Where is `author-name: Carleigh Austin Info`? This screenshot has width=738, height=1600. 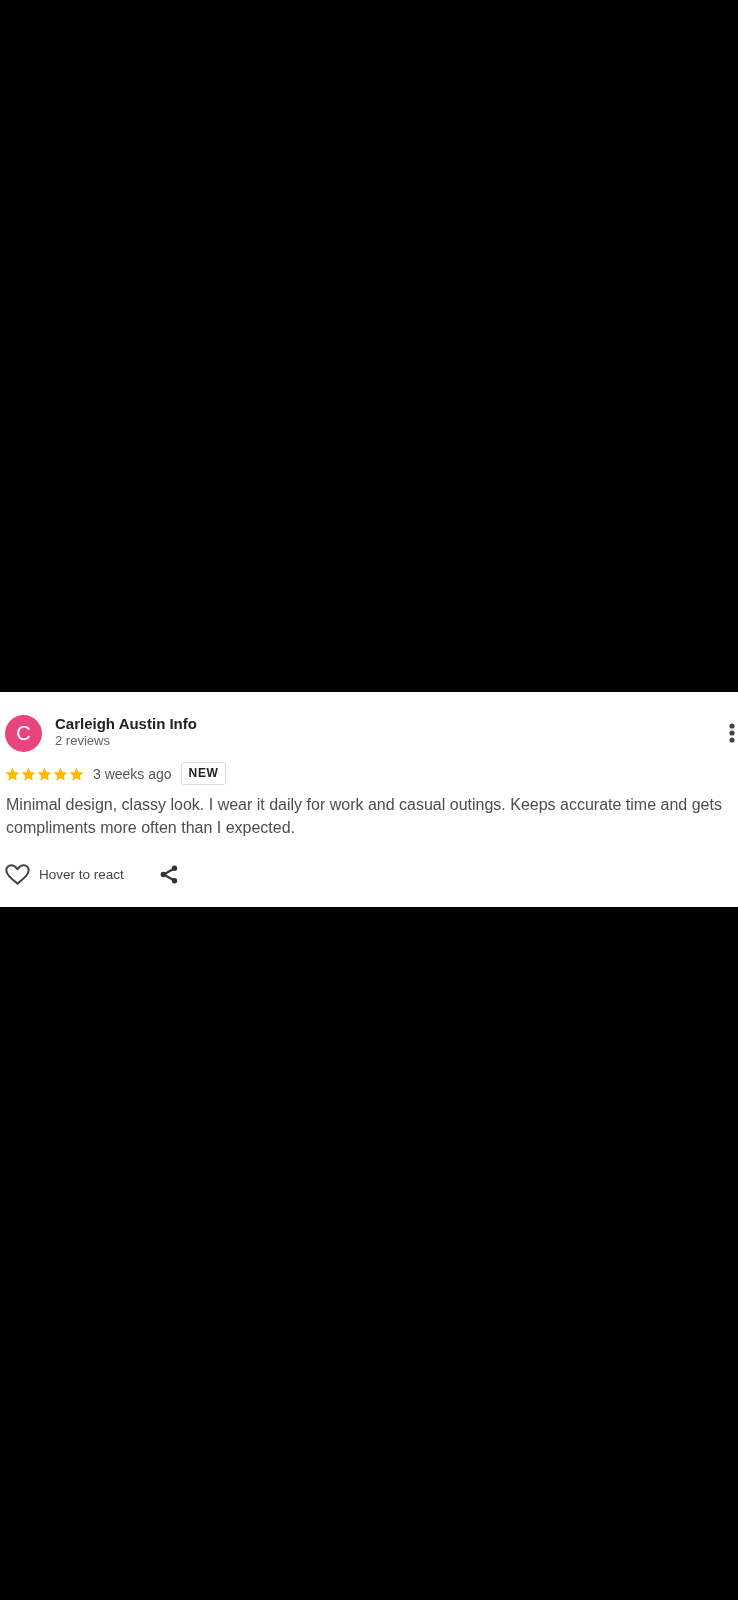
author-name: Carleigh Austin Info is located at coordinates (126, 724).